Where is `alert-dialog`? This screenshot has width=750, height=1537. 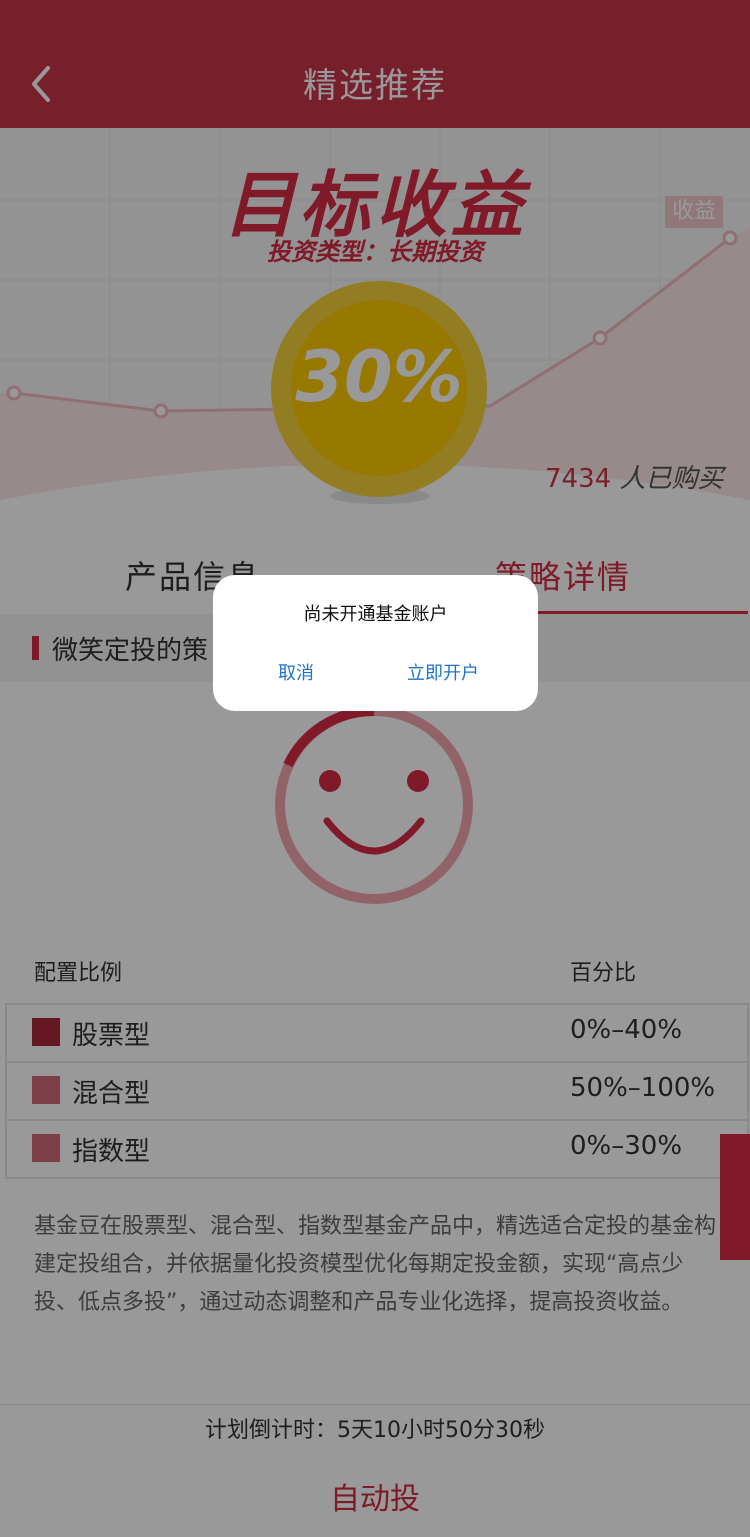
alert-dialog is located at coordinates (375, 643).